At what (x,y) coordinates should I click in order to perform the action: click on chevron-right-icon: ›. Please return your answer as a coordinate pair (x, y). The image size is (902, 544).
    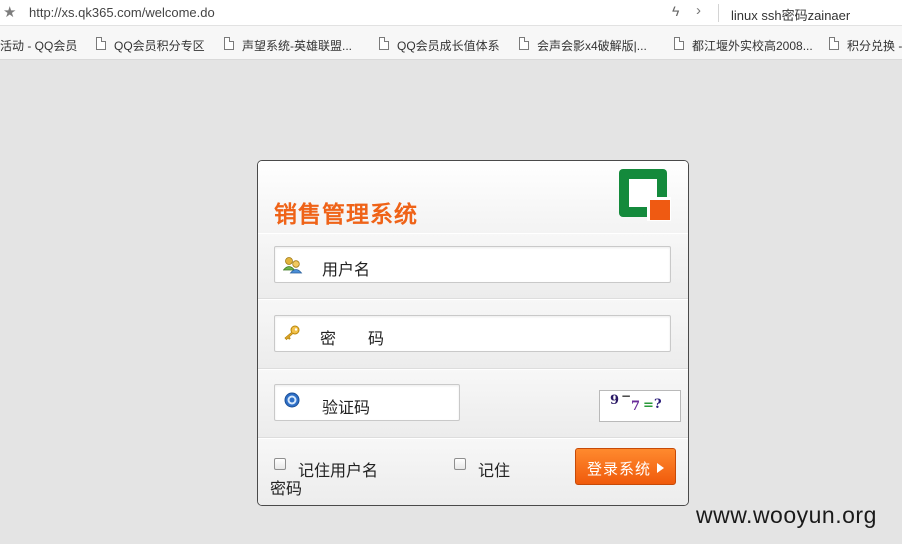
    Looking at the image, I should click on (698, 10).